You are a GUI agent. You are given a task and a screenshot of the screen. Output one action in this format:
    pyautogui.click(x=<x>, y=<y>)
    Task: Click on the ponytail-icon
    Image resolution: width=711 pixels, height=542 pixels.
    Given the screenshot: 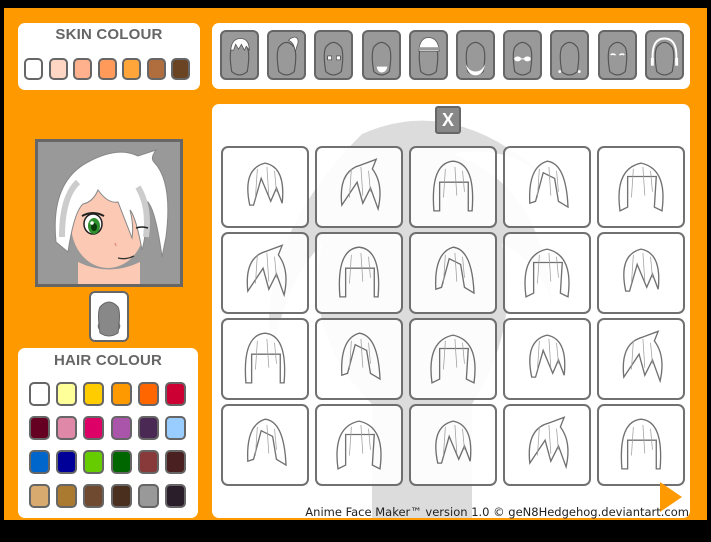 What is the action you would take?
    pyautogui.click(x=287, y=56)
    